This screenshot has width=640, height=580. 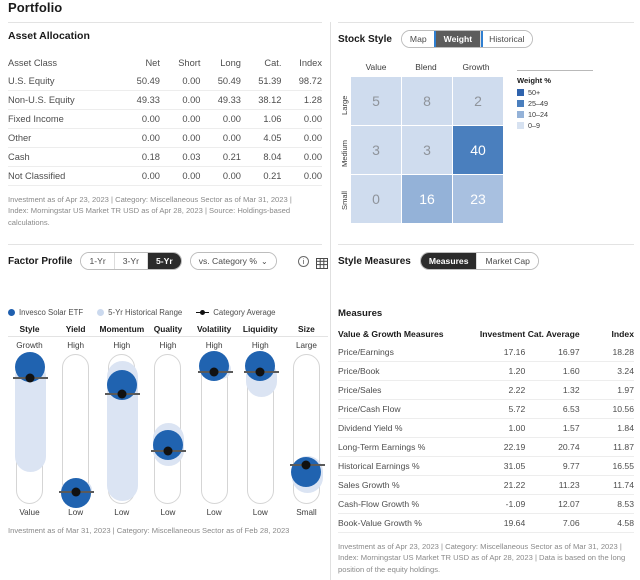 I want to click on factor-column-size: Size Large Small, so click(x=306, y=420).